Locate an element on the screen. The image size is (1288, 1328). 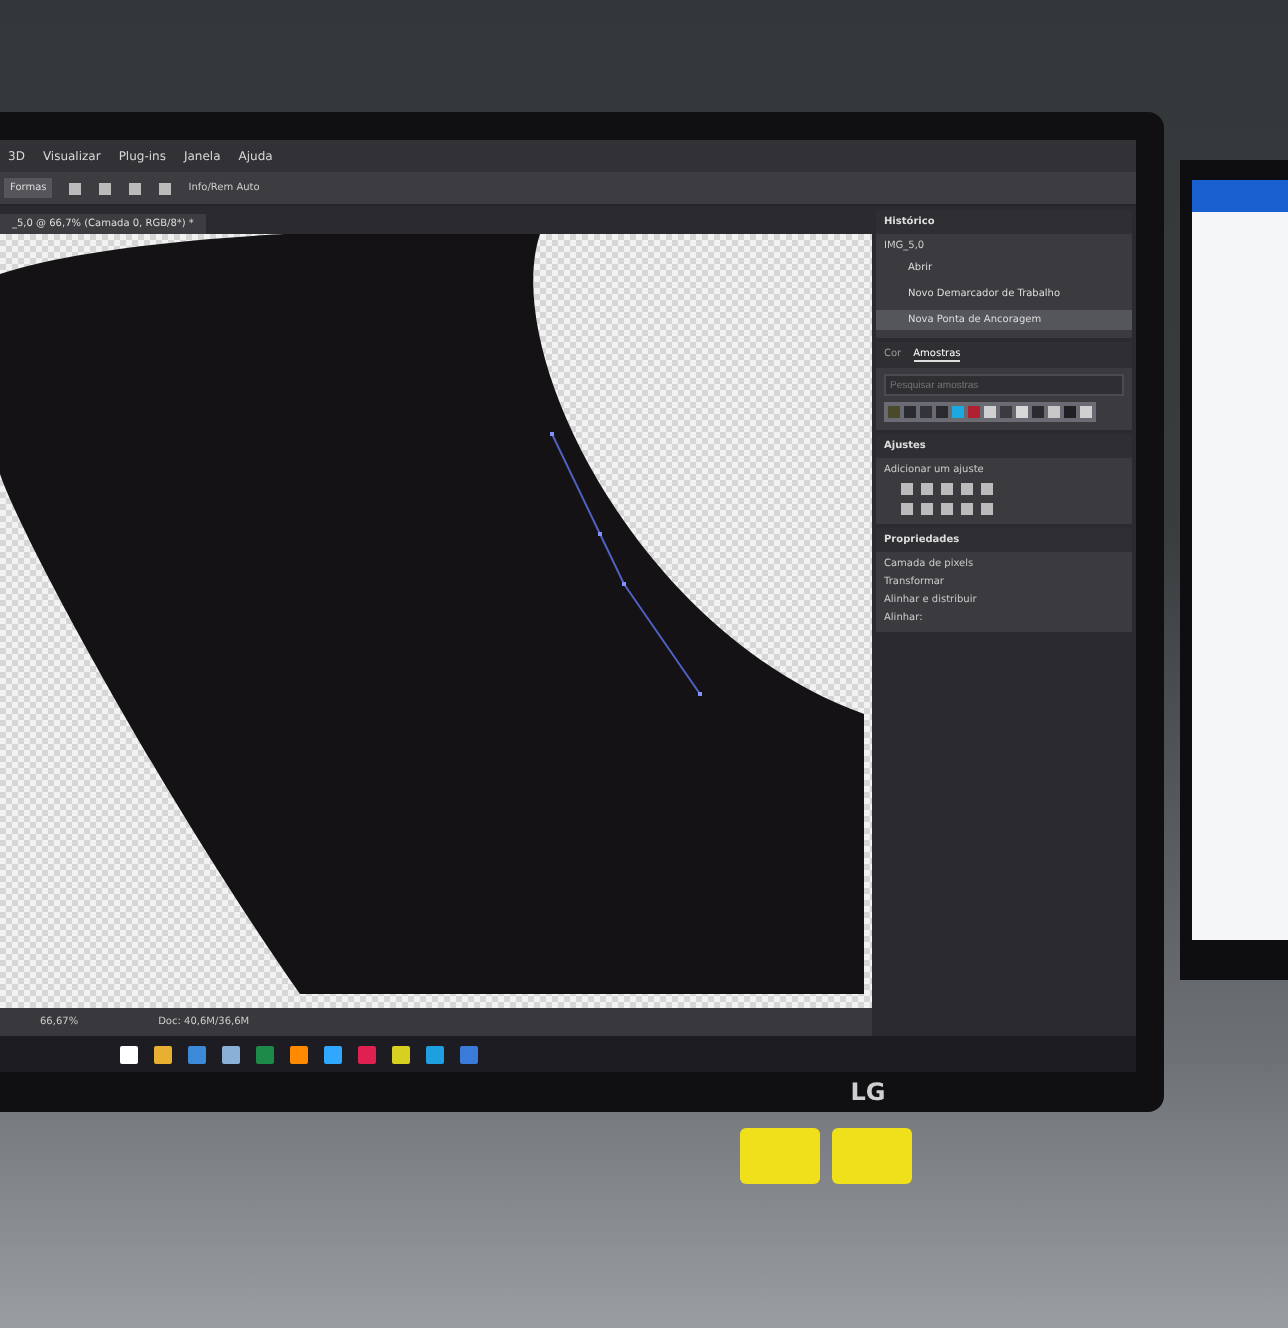
brand-logo: LG is located at coordinates (868, 1092).